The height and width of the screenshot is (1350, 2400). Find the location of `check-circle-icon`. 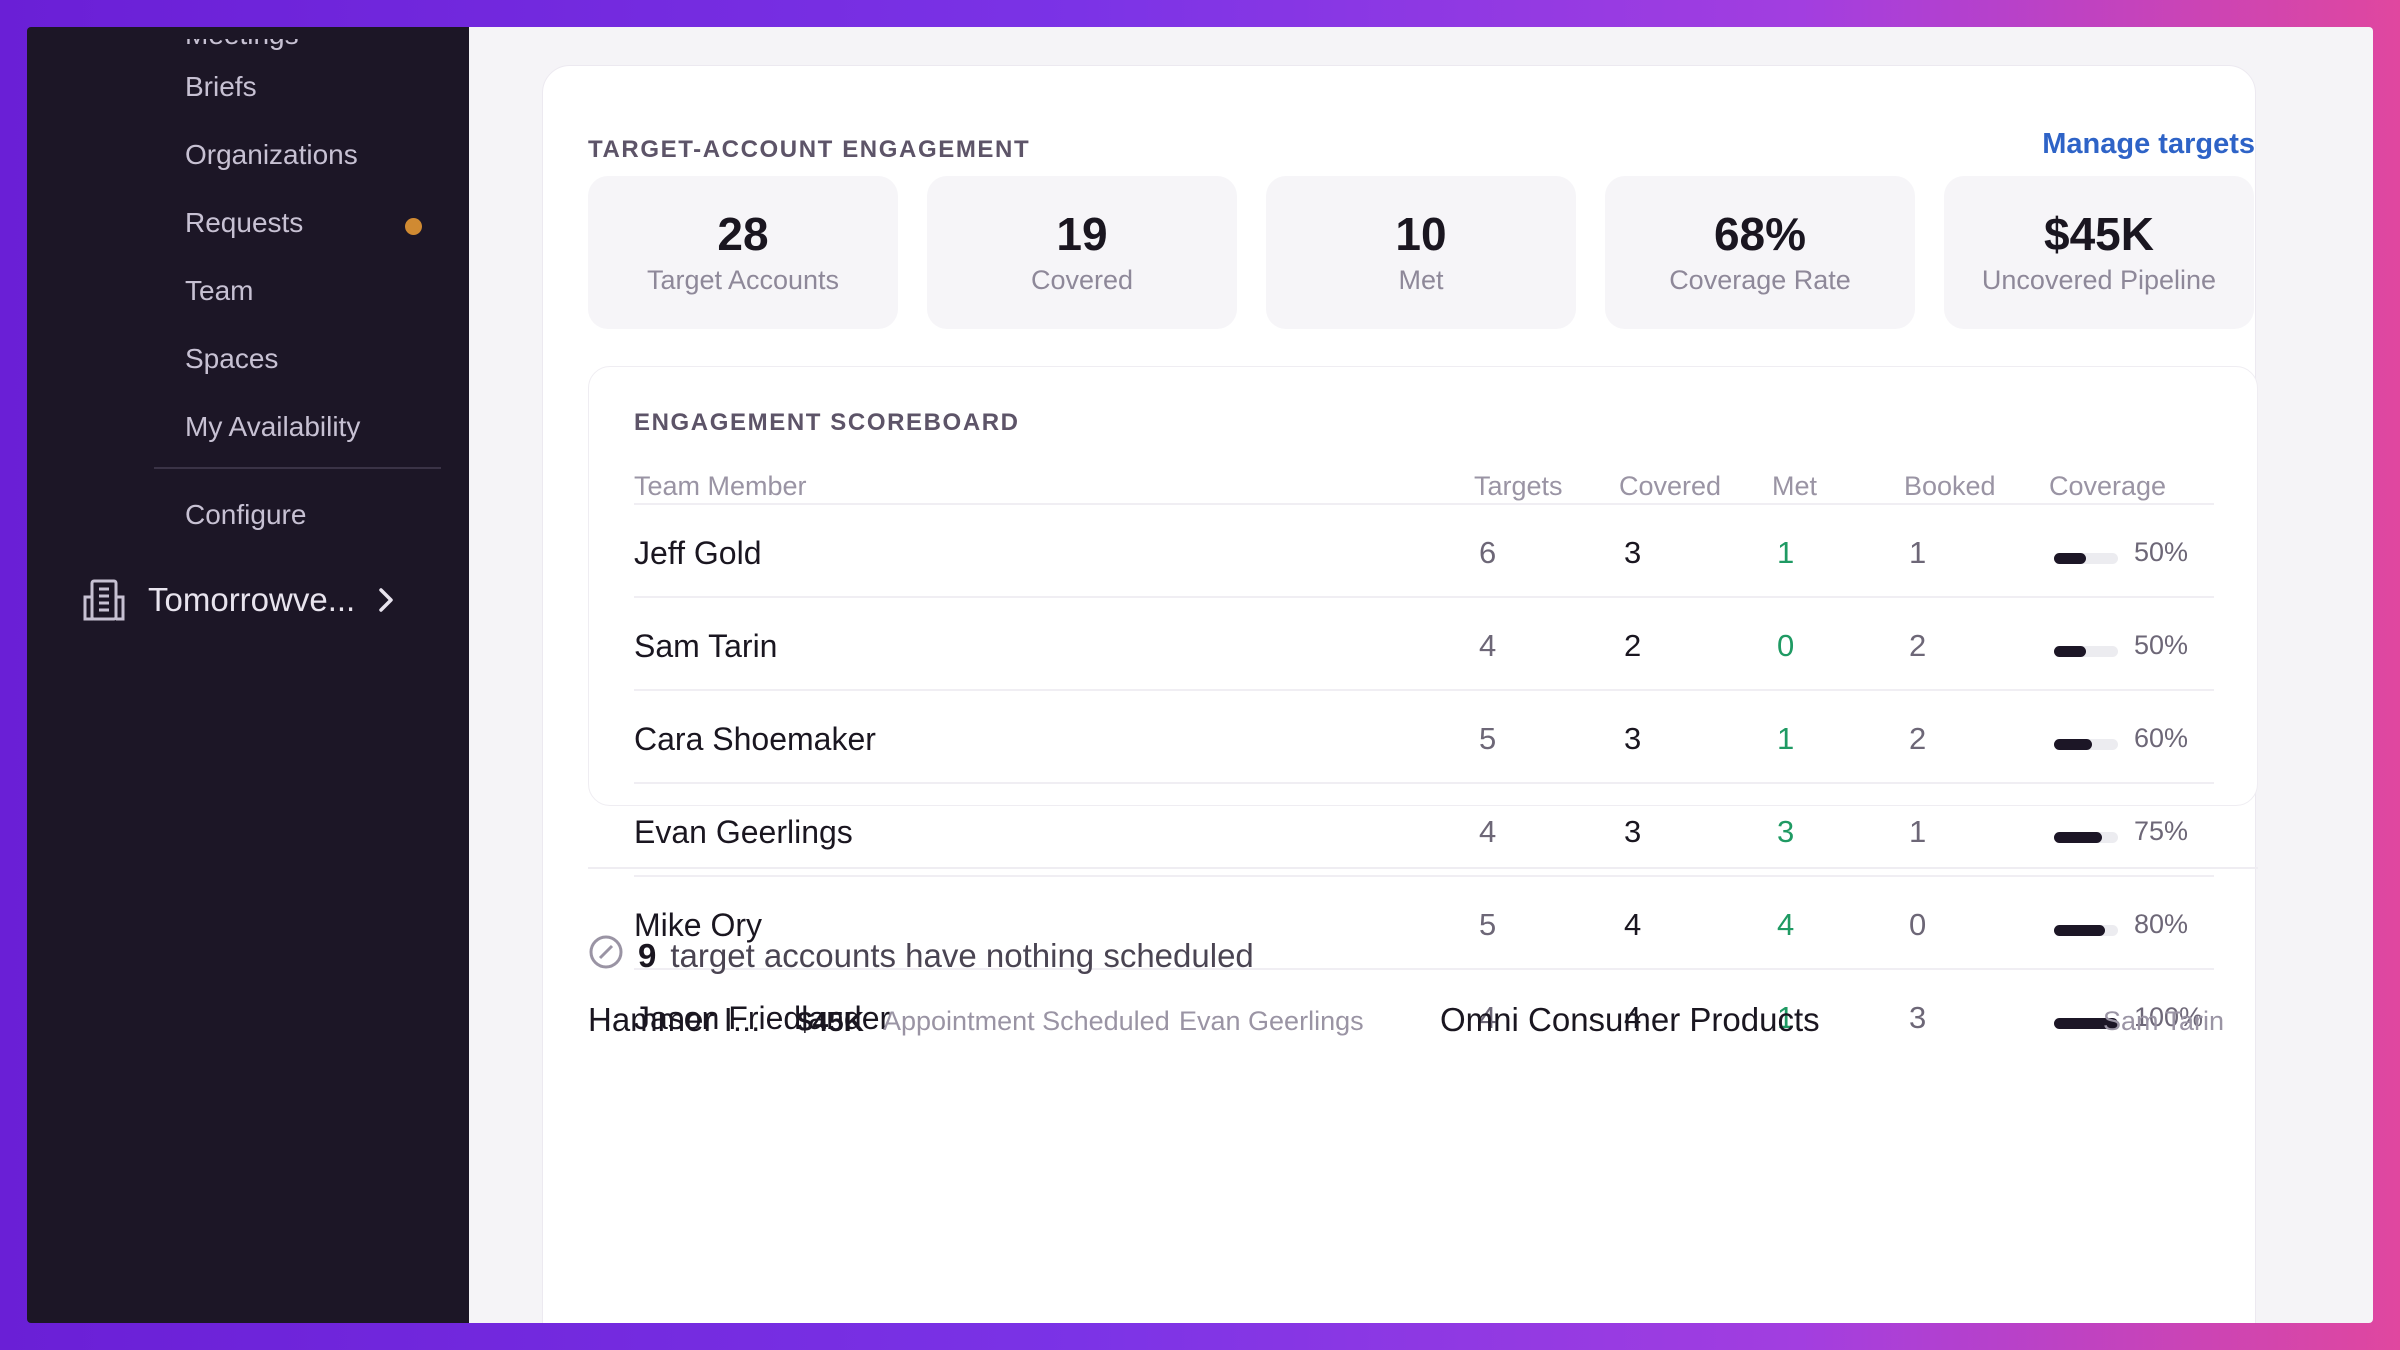

check-circle-icon is located at coordinates (606, 956).